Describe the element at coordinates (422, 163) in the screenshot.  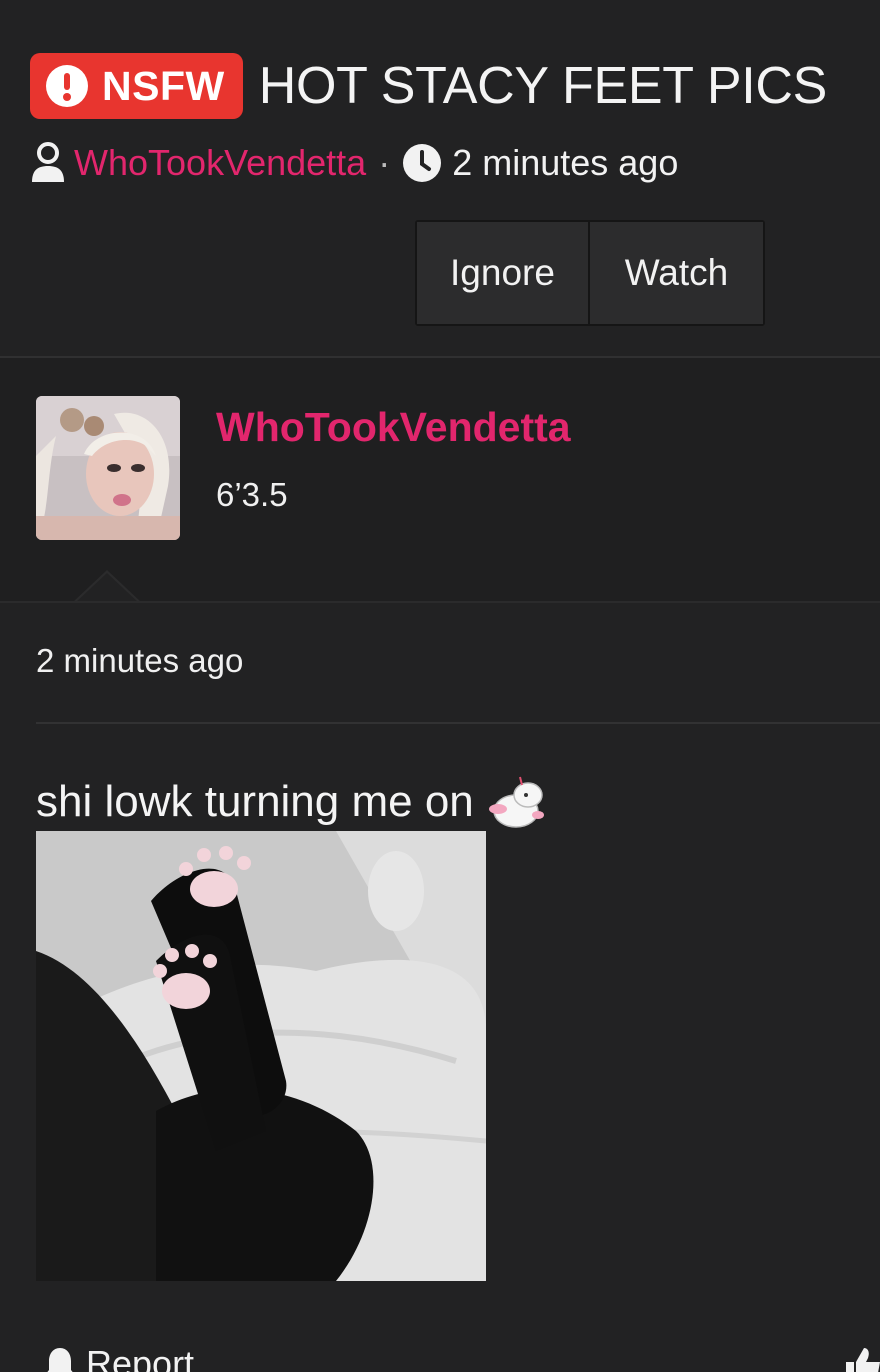
I see `clock-icon` at that location.